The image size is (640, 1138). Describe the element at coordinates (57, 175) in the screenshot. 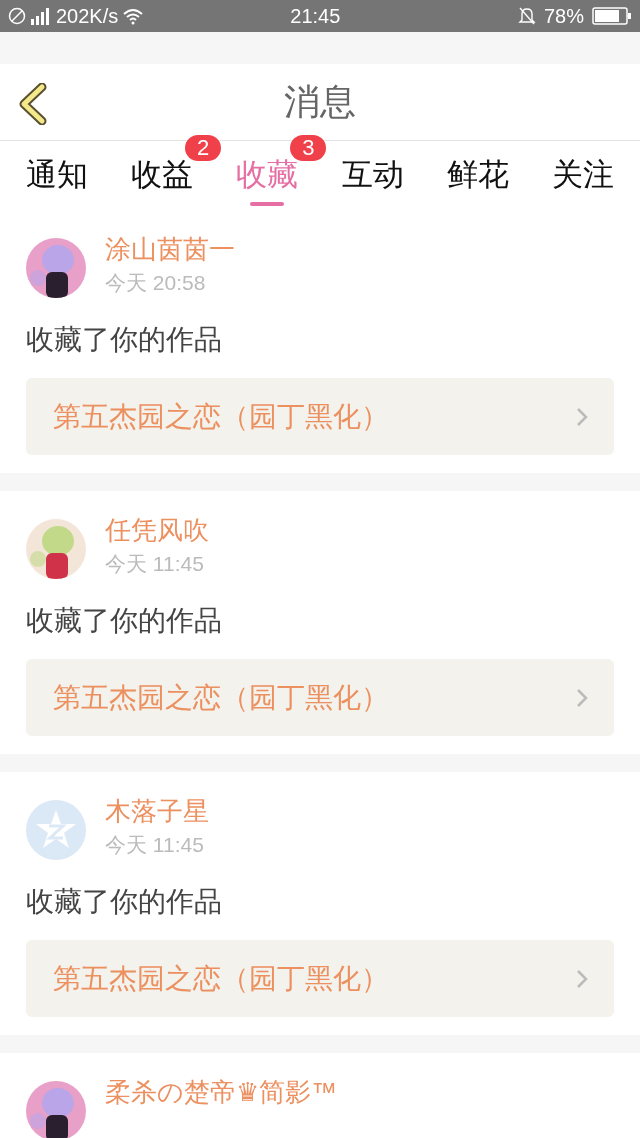

I see `tab: 通知` at that location.